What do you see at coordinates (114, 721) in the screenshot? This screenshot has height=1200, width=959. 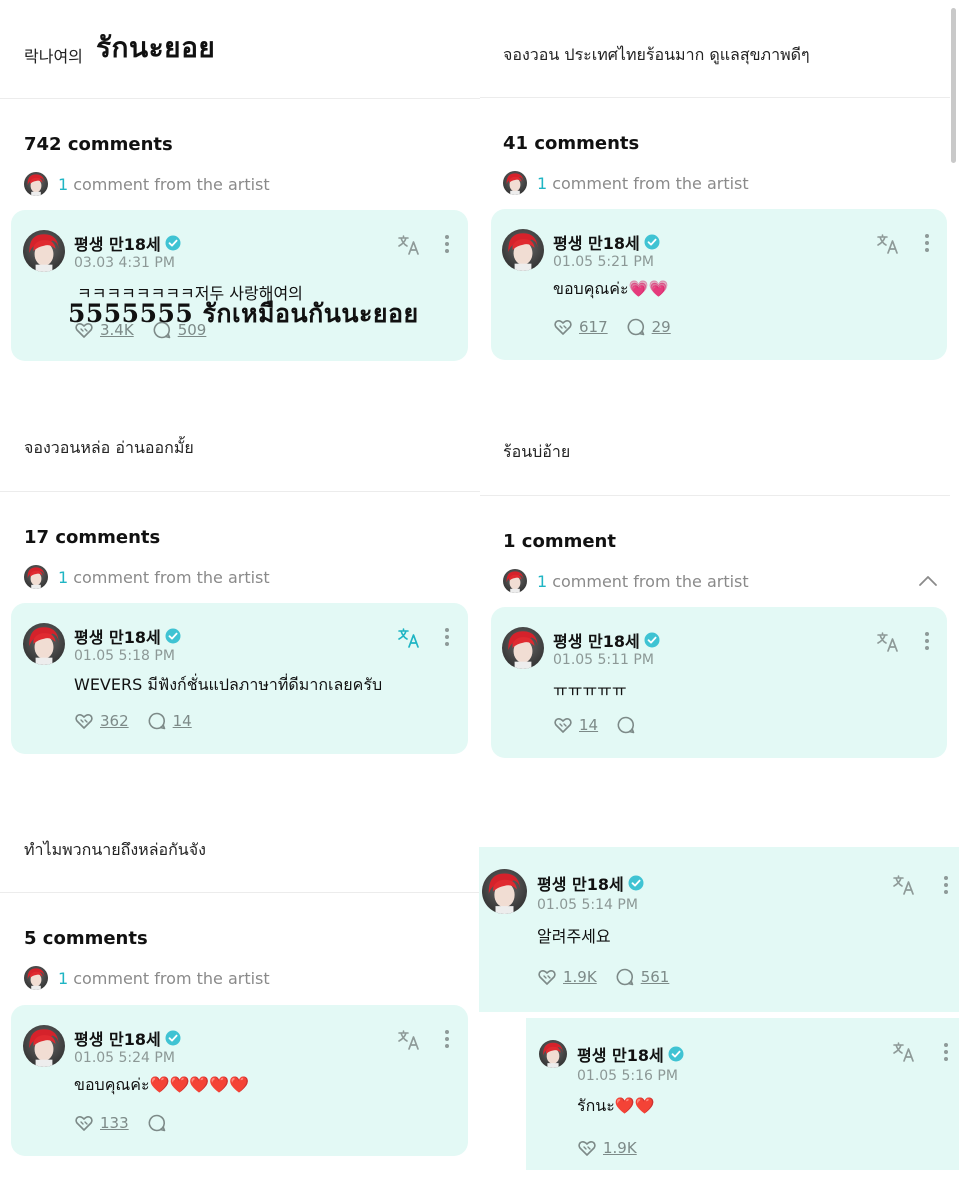 I see `like-count: 362` at bounding box center [114, 721].